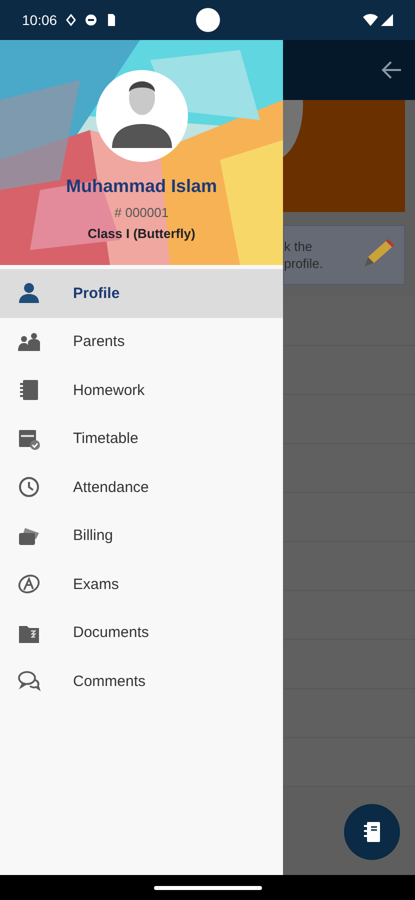  Describe the element at coordinates (29, 487) in the screenshot. I see `clock-icon` at that location.